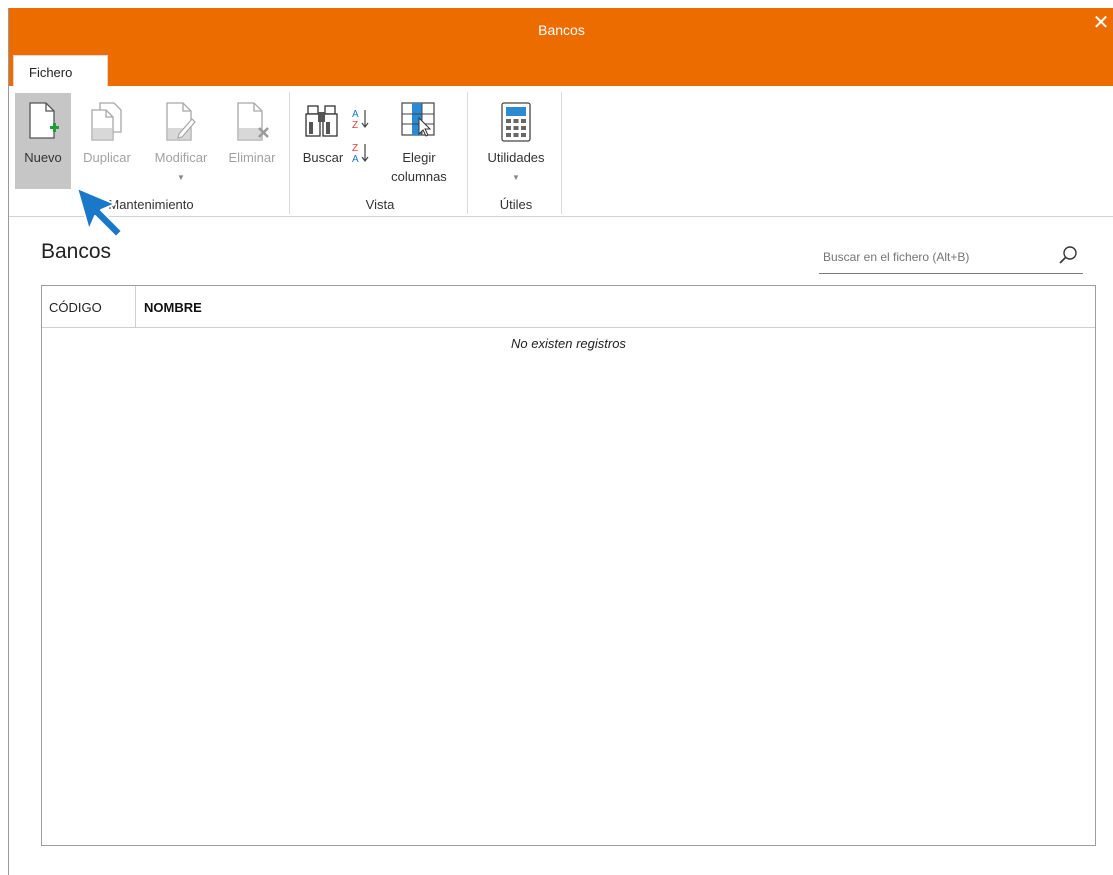 This screenshot has height=875, width=1113. Describe the element at coordinates (323, 141) in the screenshot. I see `buscar-button: Buscar` at that location.